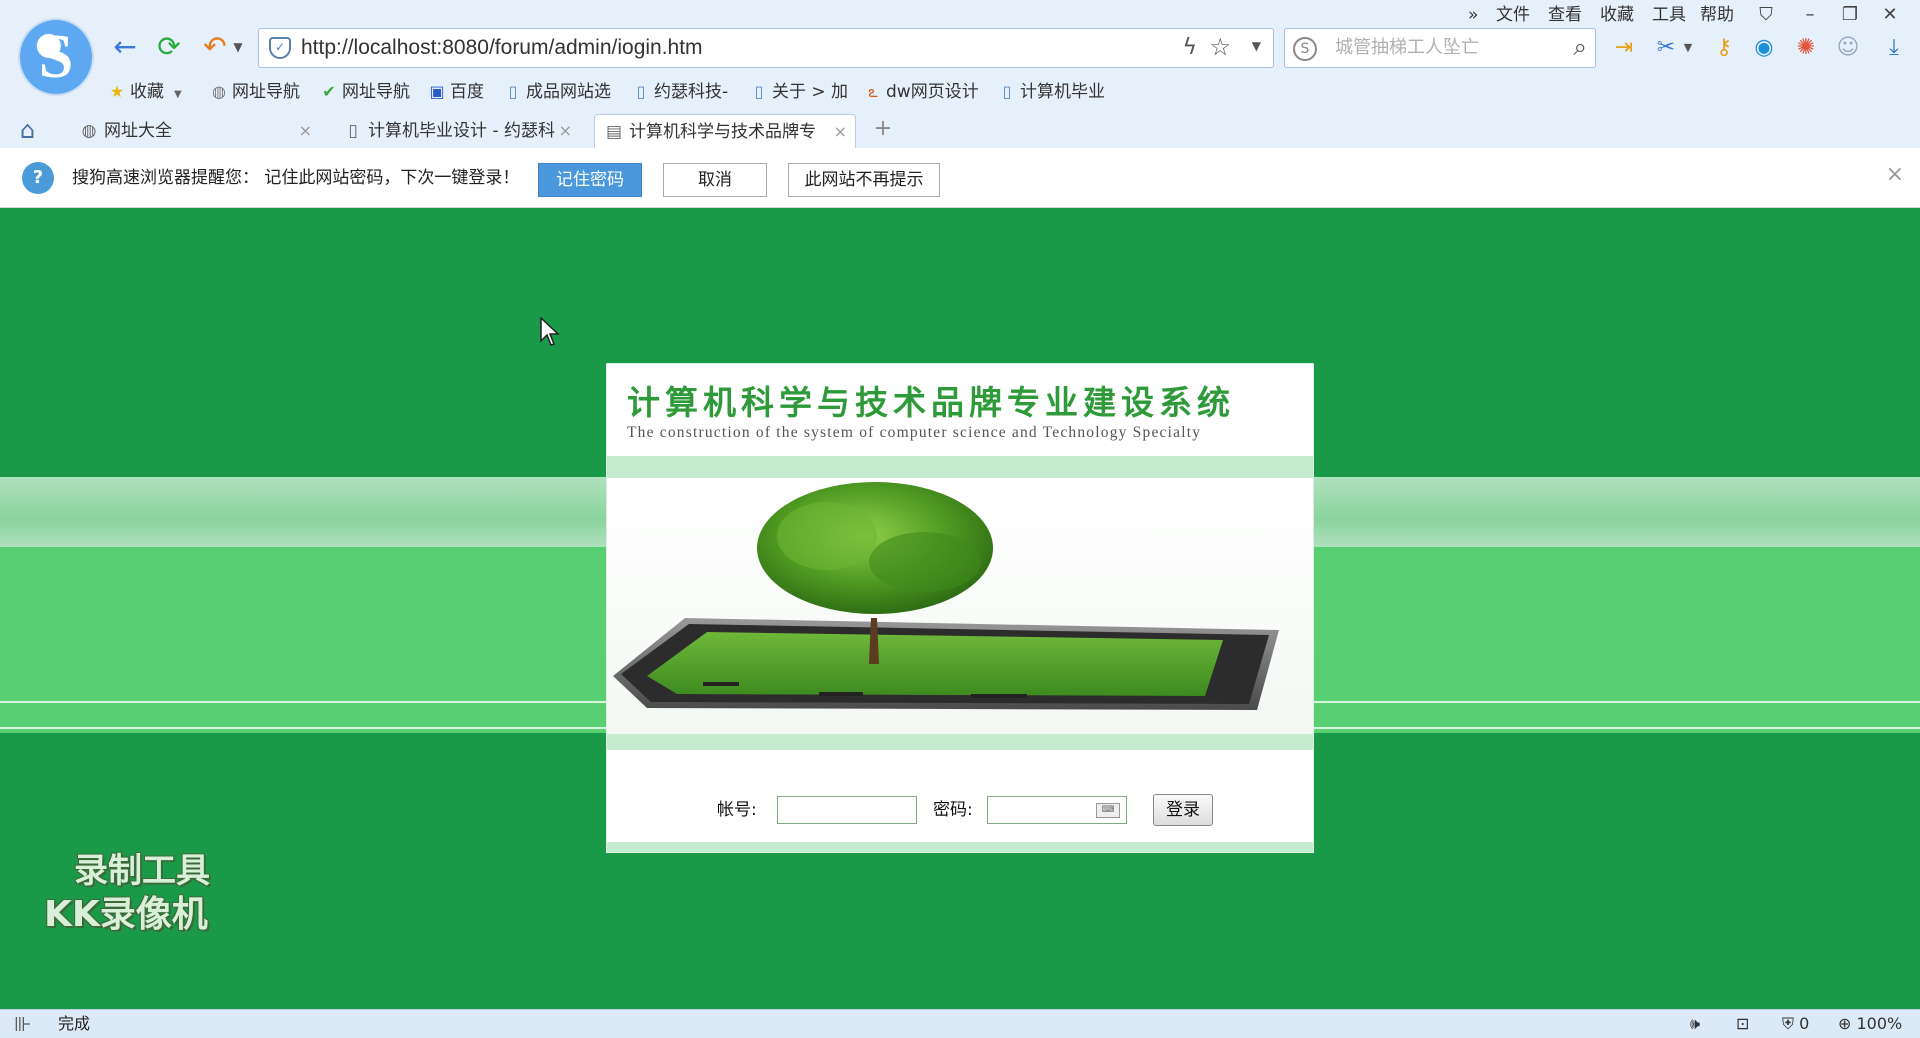 This screenshot has height=1038, width=1920. Describe the element at coordinates (1513, 15) in the screenshot. I see `menu-file: 文件` at that location.